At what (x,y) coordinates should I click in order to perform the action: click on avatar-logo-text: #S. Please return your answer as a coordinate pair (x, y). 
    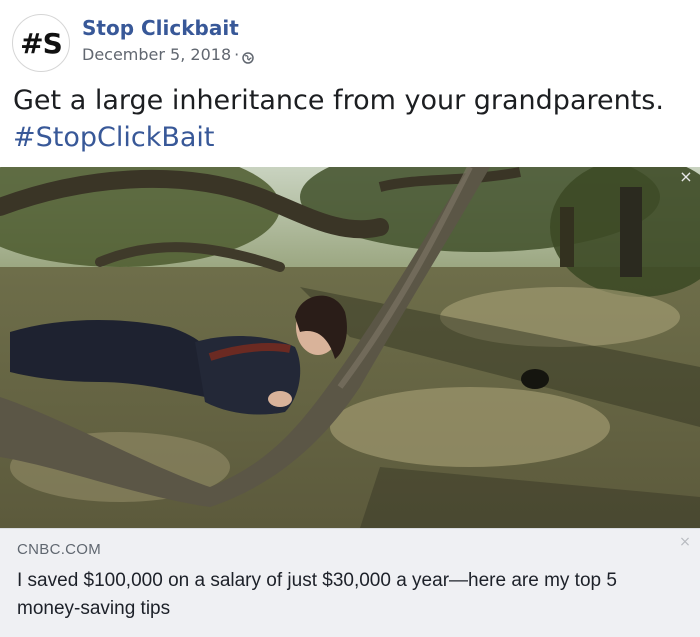
    Looking at the image, I should click on (41, 43).